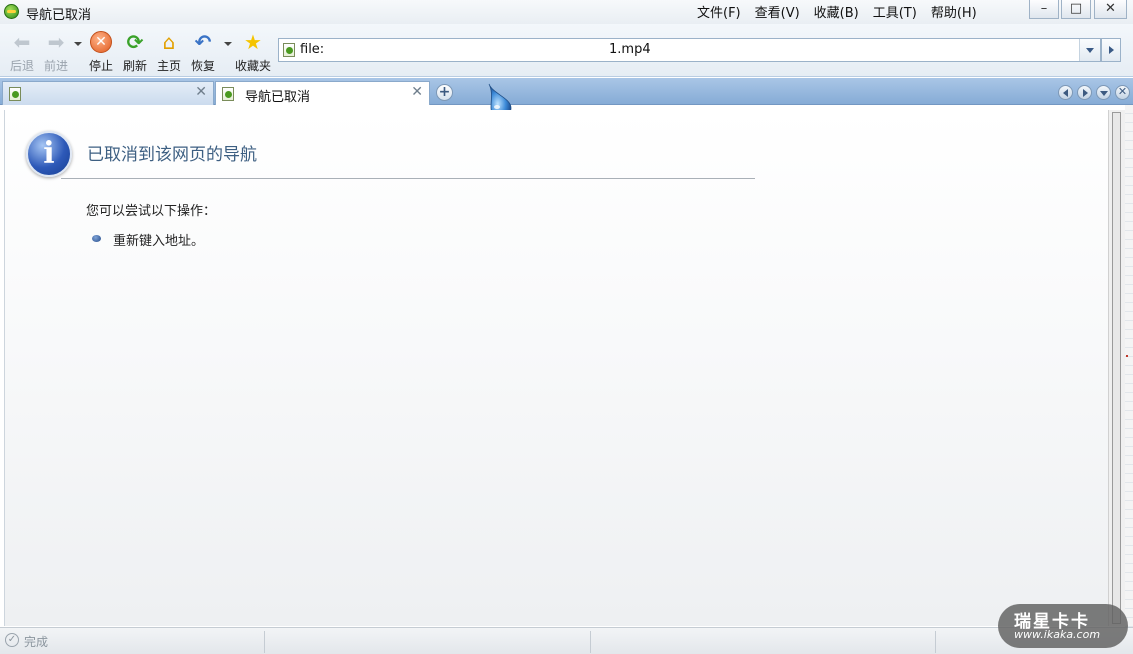 The width and height of the screenshot is (1133, 654). I want to click on back-button: ⬅ 后退, so click(22, 52).